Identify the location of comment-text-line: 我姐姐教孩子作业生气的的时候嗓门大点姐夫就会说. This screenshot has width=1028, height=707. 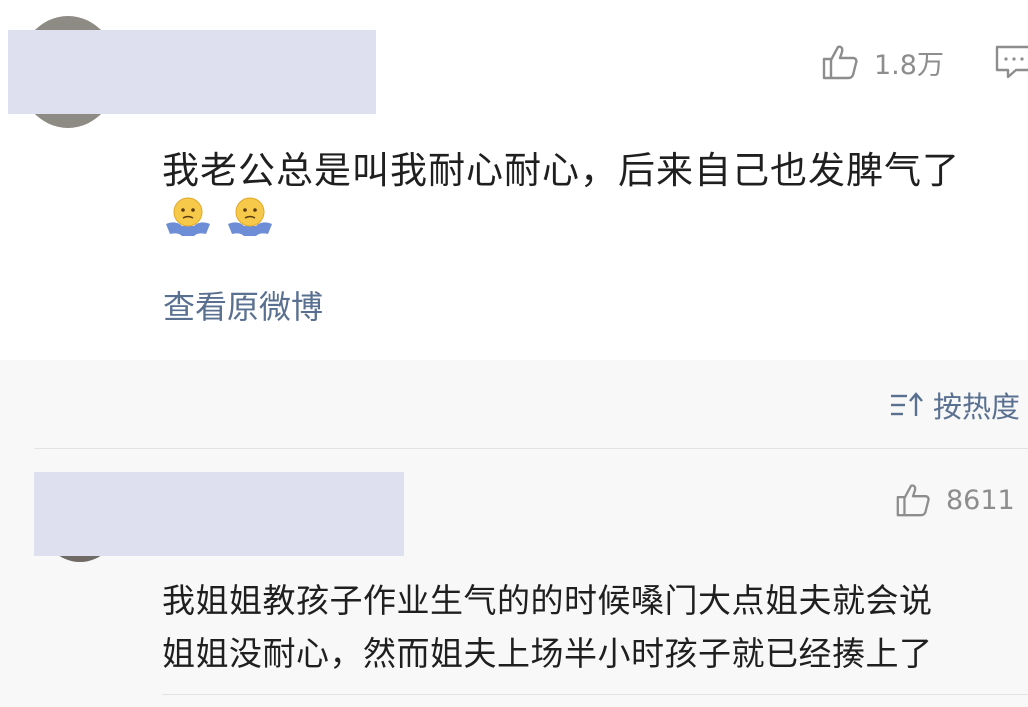
(547, 600).